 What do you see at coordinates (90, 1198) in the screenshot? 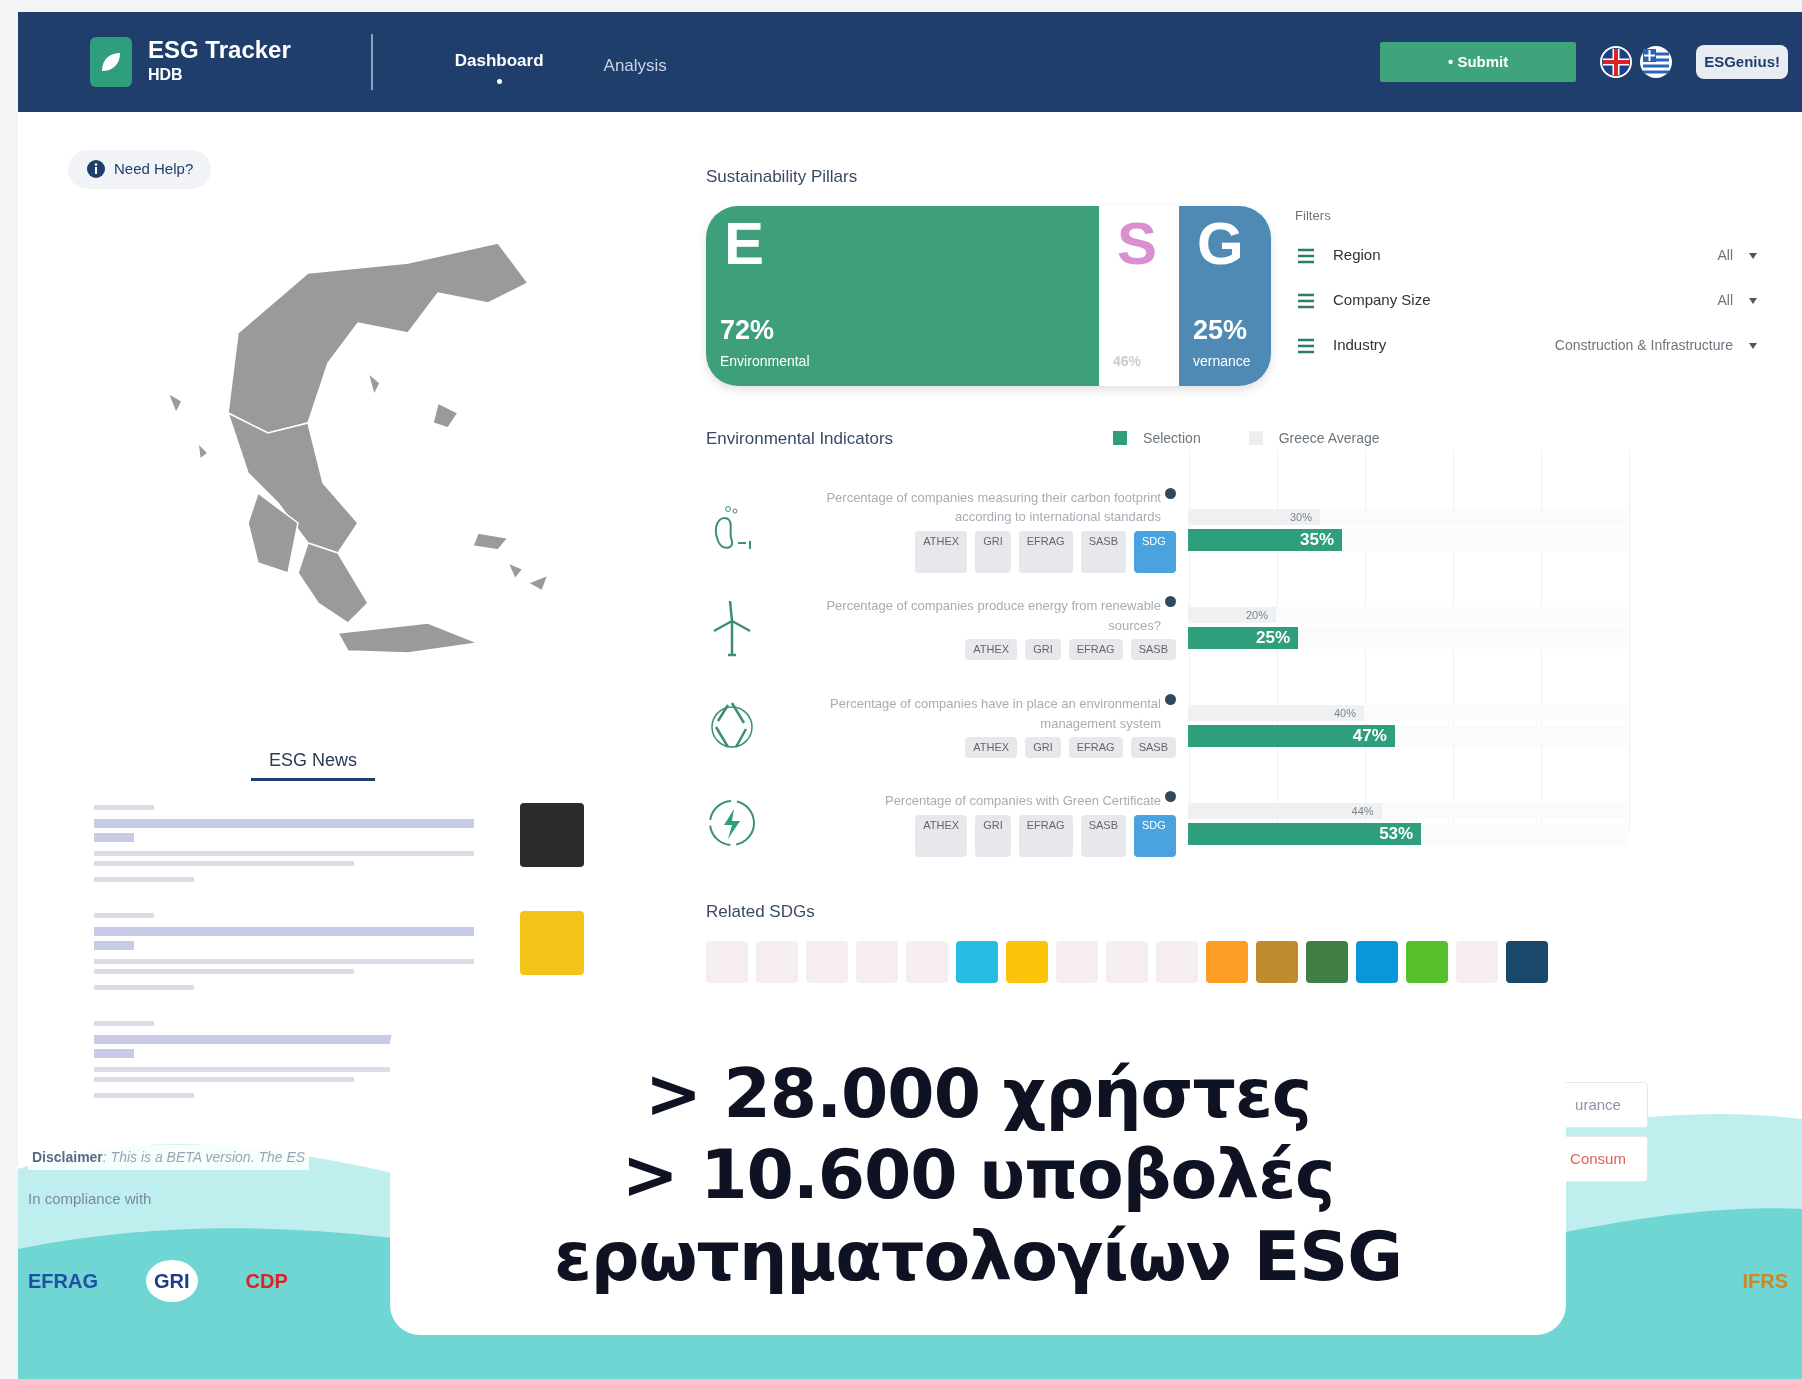
I see `compliance-title: In compliance with` at bounding box center [90, 1198].